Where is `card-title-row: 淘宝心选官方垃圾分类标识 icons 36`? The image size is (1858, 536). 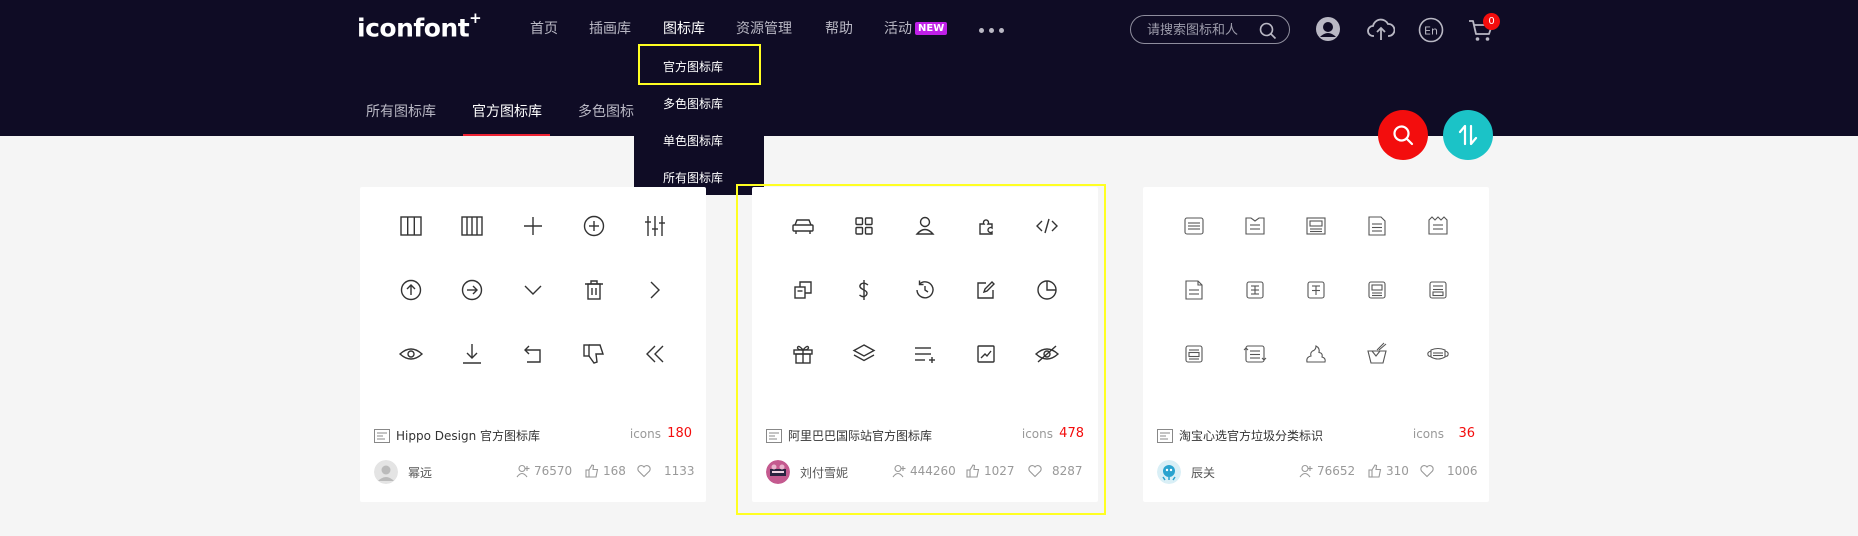 card-title-row: 淘宝心选官方垃圾分类标识 icons 36 is located at coordinates (1316, 436).